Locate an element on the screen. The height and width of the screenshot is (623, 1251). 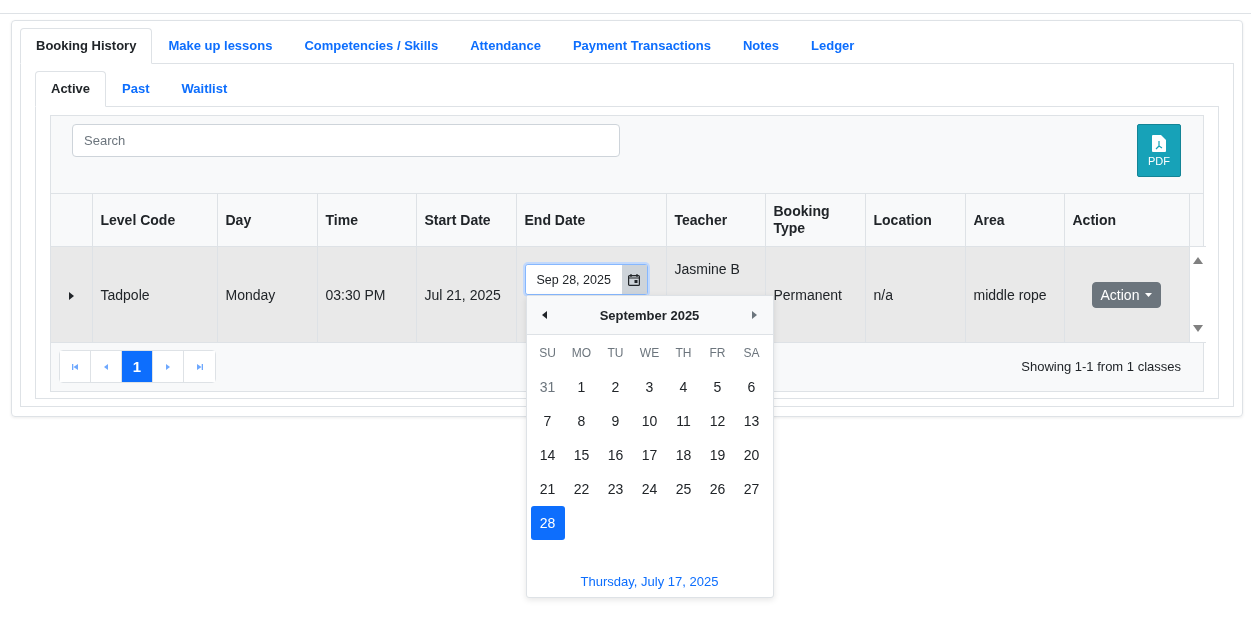
calendar-day: 1 is located at coordinates (581, 387).